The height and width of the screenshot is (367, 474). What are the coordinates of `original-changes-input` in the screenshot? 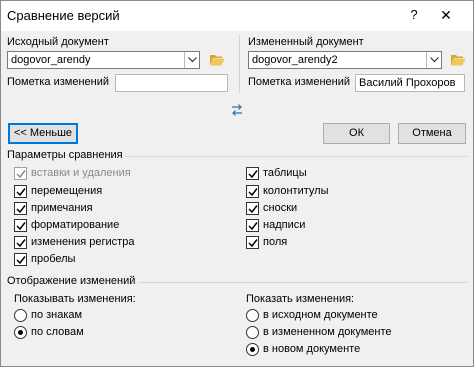 It's located at (171, 83).